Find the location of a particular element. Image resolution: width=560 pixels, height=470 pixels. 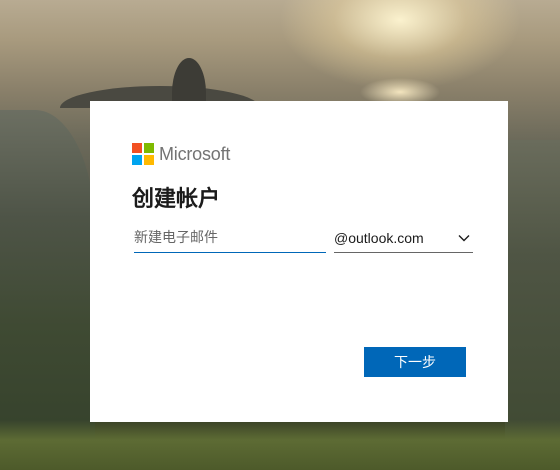

microsoft-logo: Microsoft is located at coordinates (181, 154).